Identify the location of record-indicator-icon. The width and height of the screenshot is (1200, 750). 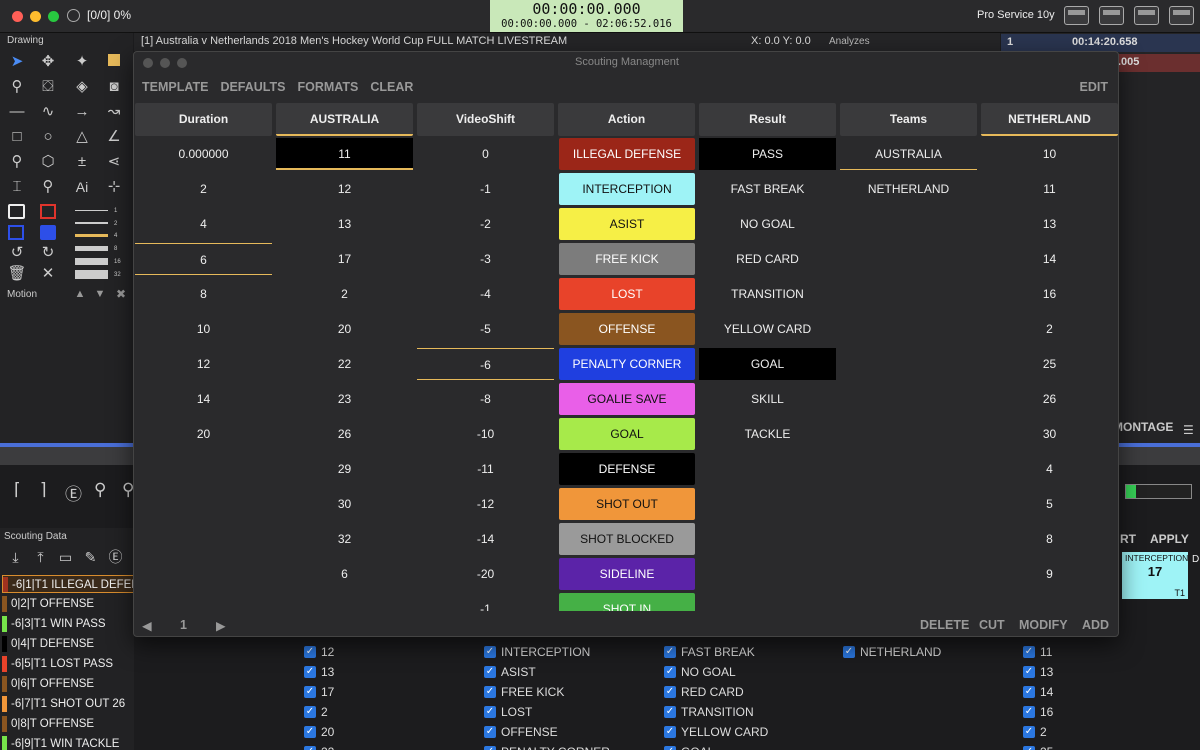
(73, 15).